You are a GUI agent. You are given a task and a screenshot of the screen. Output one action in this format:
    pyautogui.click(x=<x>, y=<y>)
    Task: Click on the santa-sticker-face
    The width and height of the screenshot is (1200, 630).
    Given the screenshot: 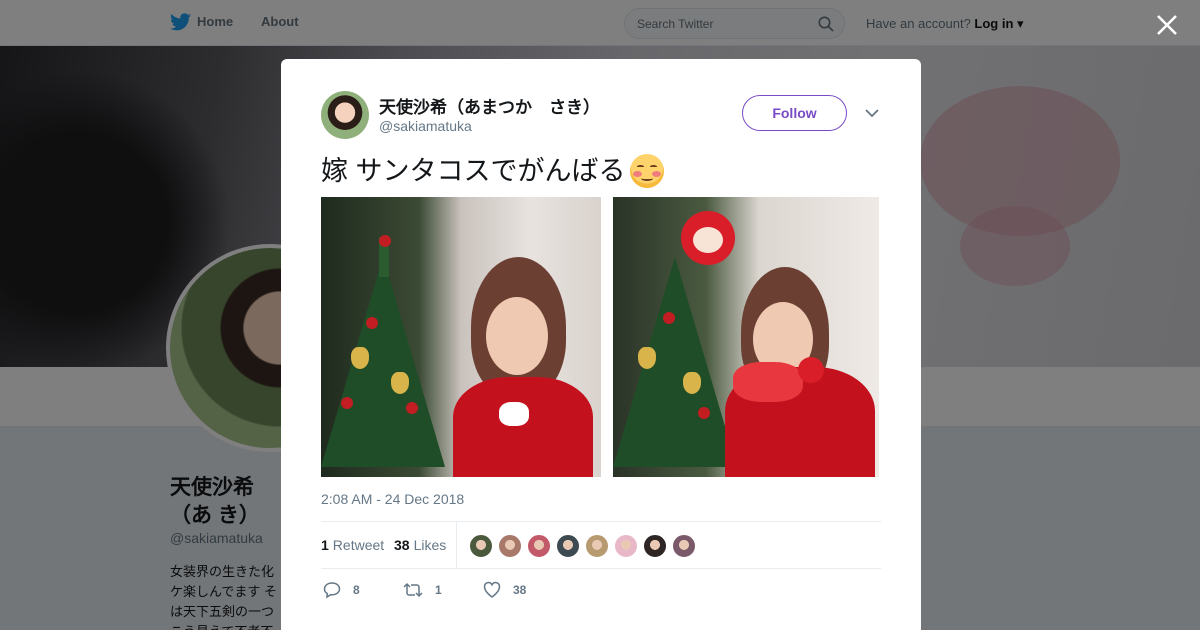 What is the action you would take?
    pyautogui.click(x=708, y=240)
    